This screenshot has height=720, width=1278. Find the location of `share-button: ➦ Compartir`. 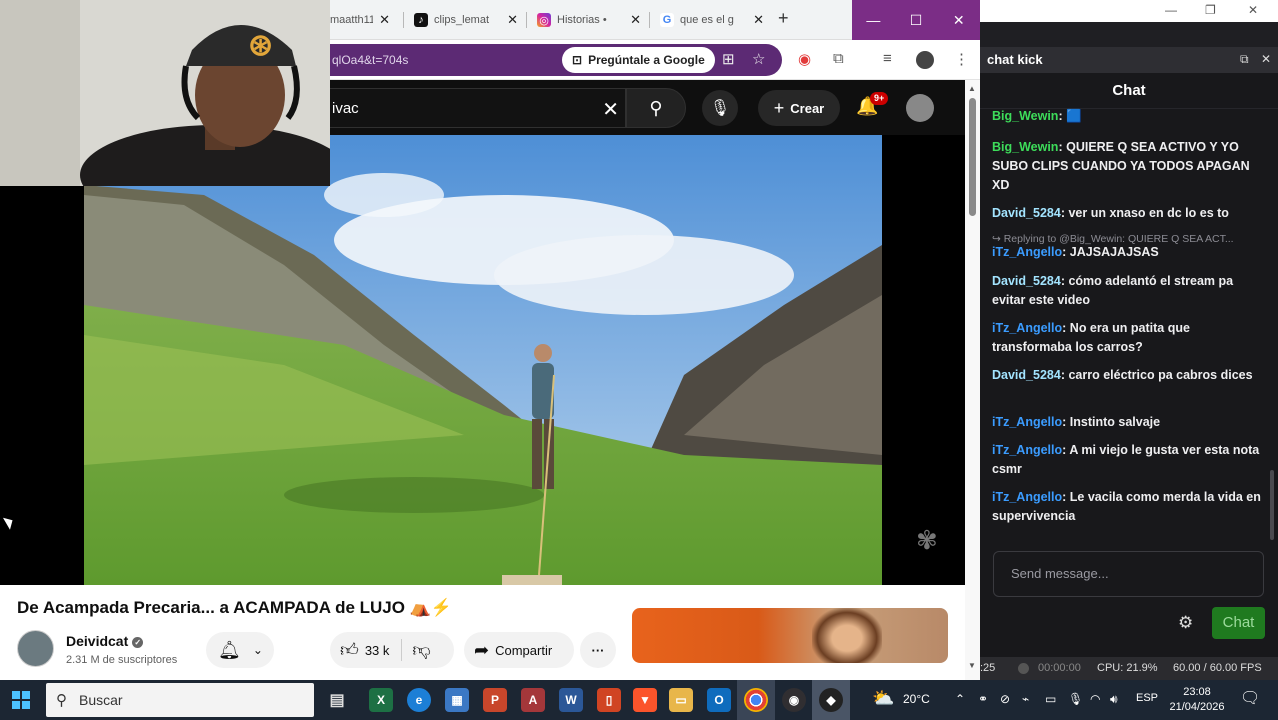

share-button: ➦ Compartir is located at coordinates (519, 650).